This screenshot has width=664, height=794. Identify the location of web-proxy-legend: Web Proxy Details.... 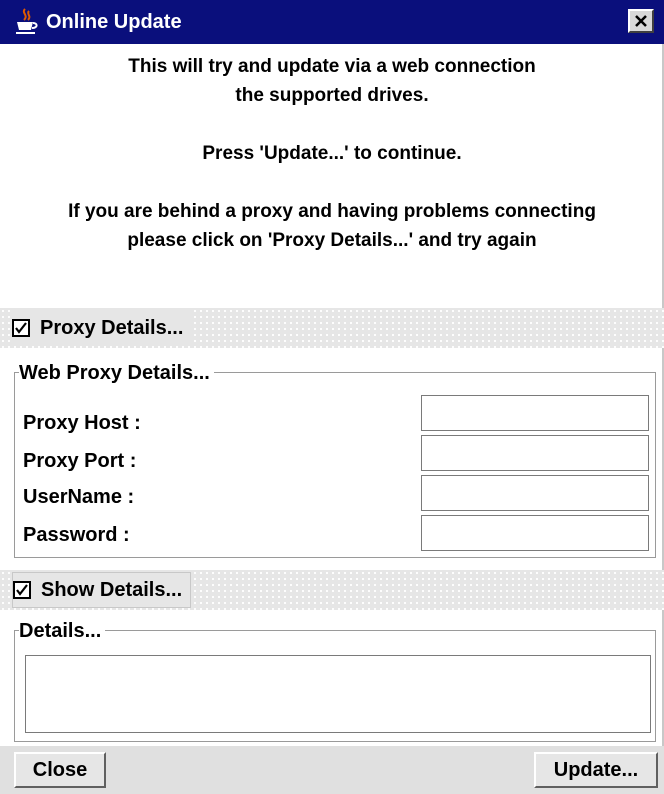
(116, 373).